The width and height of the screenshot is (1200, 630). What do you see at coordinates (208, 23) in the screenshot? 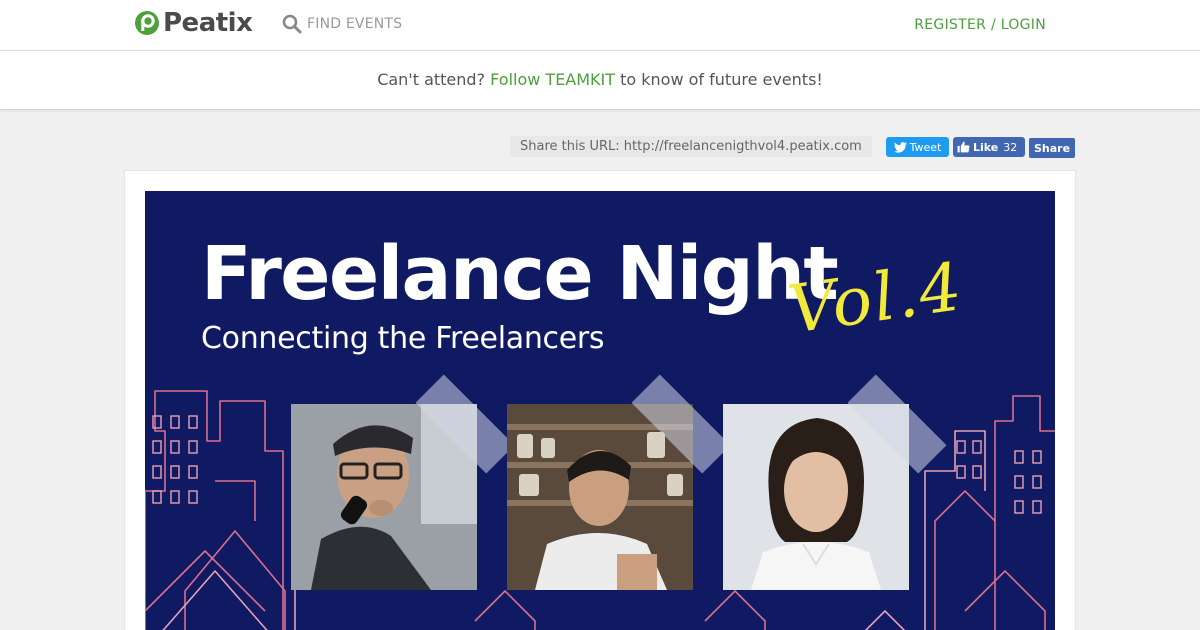
I see `brand-name: Peatix` at bounding box center [208, 23].